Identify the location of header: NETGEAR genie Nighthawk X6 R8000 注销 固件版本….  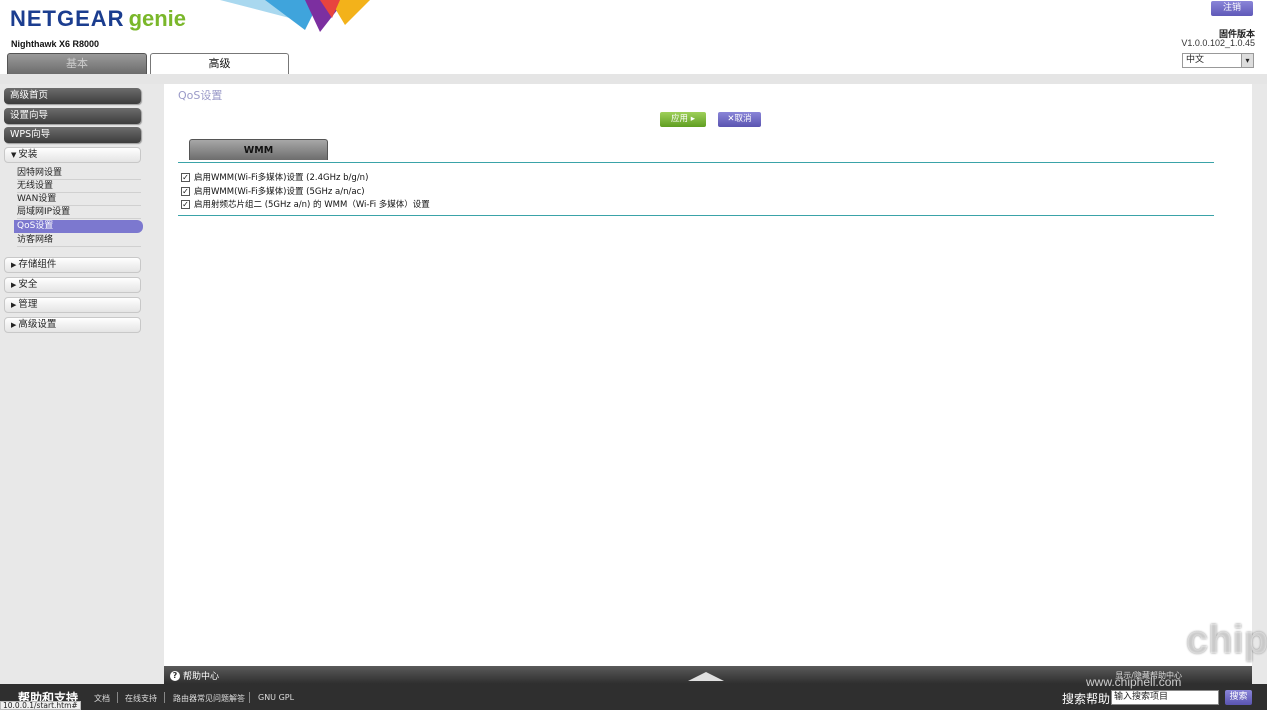
(633, 37).